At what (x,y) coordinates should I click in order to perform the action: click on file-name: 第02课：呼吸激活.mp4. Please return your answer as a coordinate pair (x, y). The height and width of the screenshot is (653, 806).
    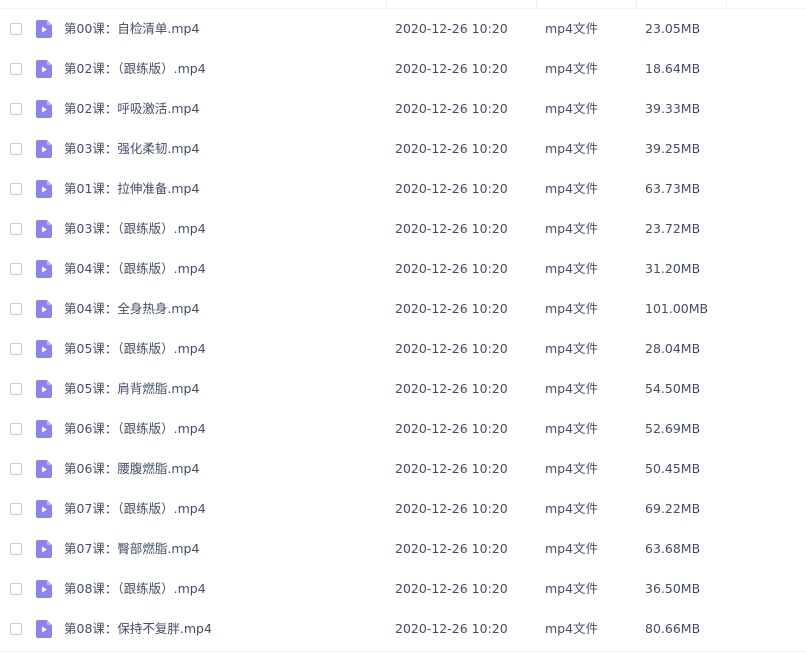
    Looking at the image, I should click on (131, 109).